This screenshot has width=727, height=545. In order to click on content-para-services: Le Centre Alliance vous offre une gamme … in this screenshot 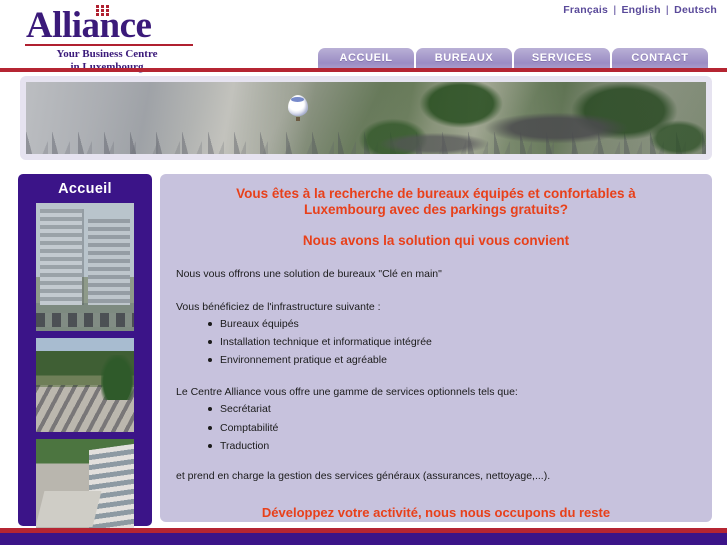, I will do `click(347, 392)`.